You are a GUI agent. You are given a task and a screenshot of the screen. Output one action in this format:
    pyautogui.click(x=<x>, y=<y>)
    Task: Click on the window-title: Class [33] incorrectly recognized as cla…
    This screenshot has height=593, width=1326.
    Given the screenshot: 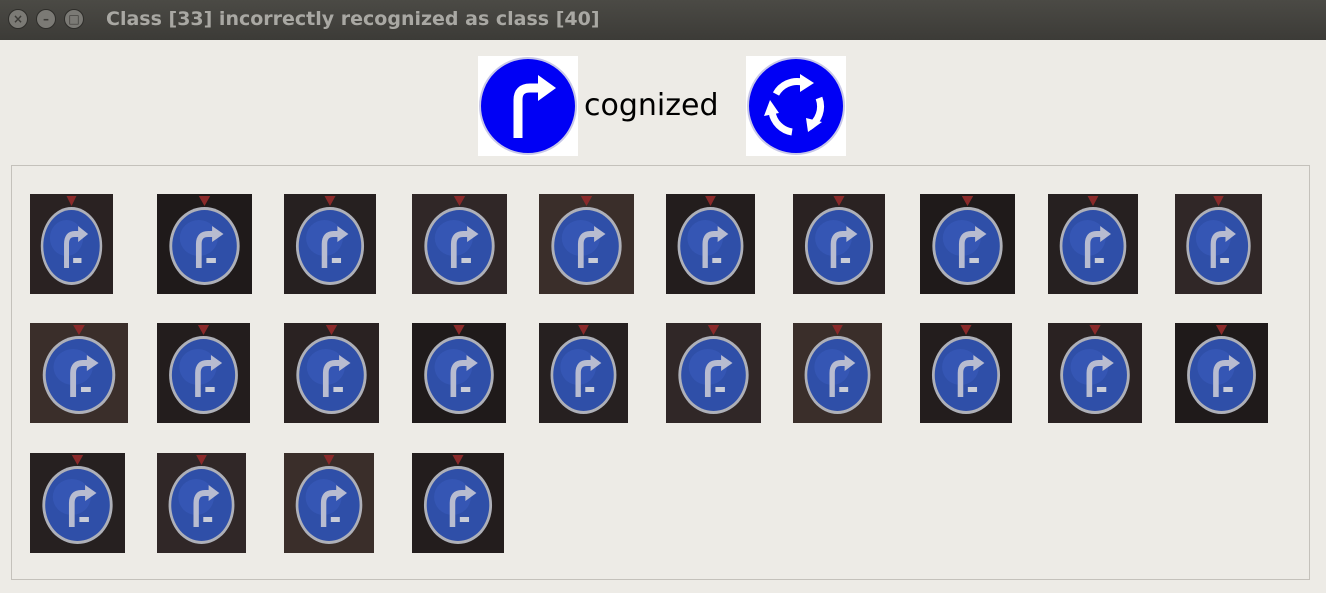 What is the action you would take?
    pyautogui.click(x=353, y=19)
    